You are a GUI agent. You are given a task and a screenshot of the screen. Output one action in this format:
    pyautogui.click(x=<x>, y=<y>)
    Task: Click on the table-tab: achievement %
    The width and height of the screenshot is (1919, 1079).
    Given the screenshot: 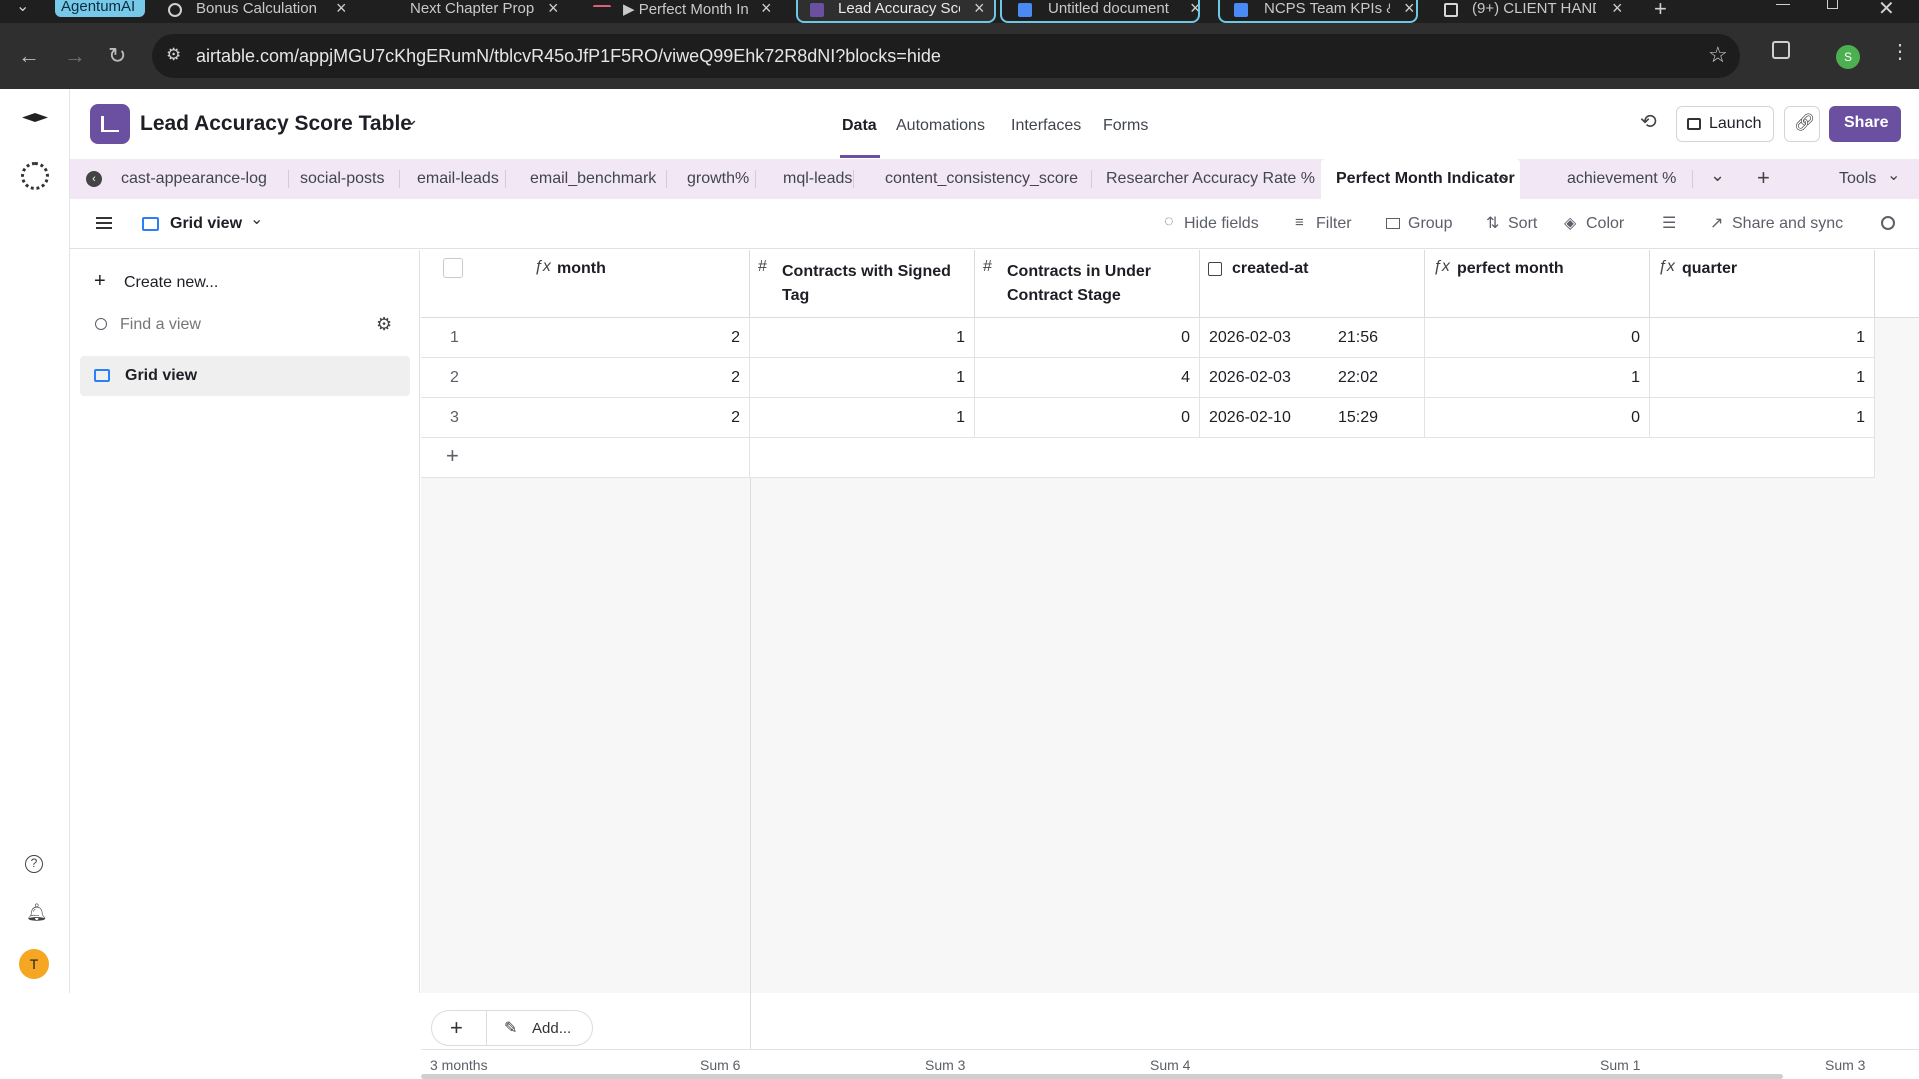 What is the action you would take?
    pyautogui.click(x=1621, y=179)
    